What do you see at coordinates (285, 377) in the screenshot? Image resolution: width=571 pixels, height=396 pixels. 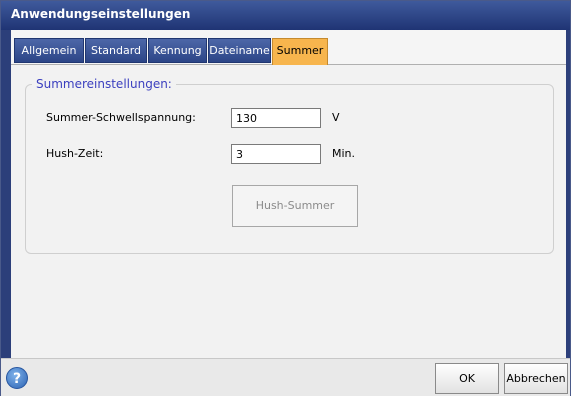 I see `dialog-footer: ? OK Abbrechen` at bounding box center [285, 377].